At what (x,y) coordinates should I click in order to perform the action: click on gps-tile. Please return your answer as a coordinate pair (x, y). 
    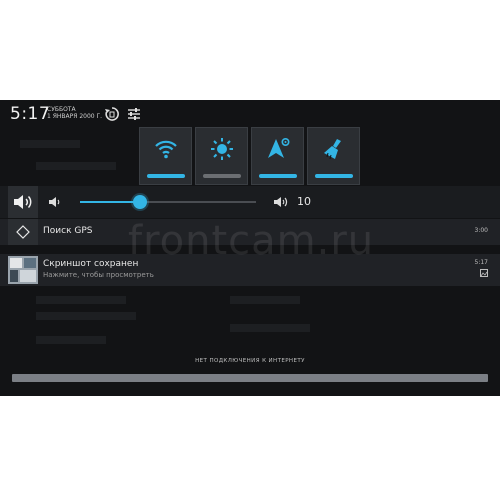
    Looking at the image, I should click on (277, 156).